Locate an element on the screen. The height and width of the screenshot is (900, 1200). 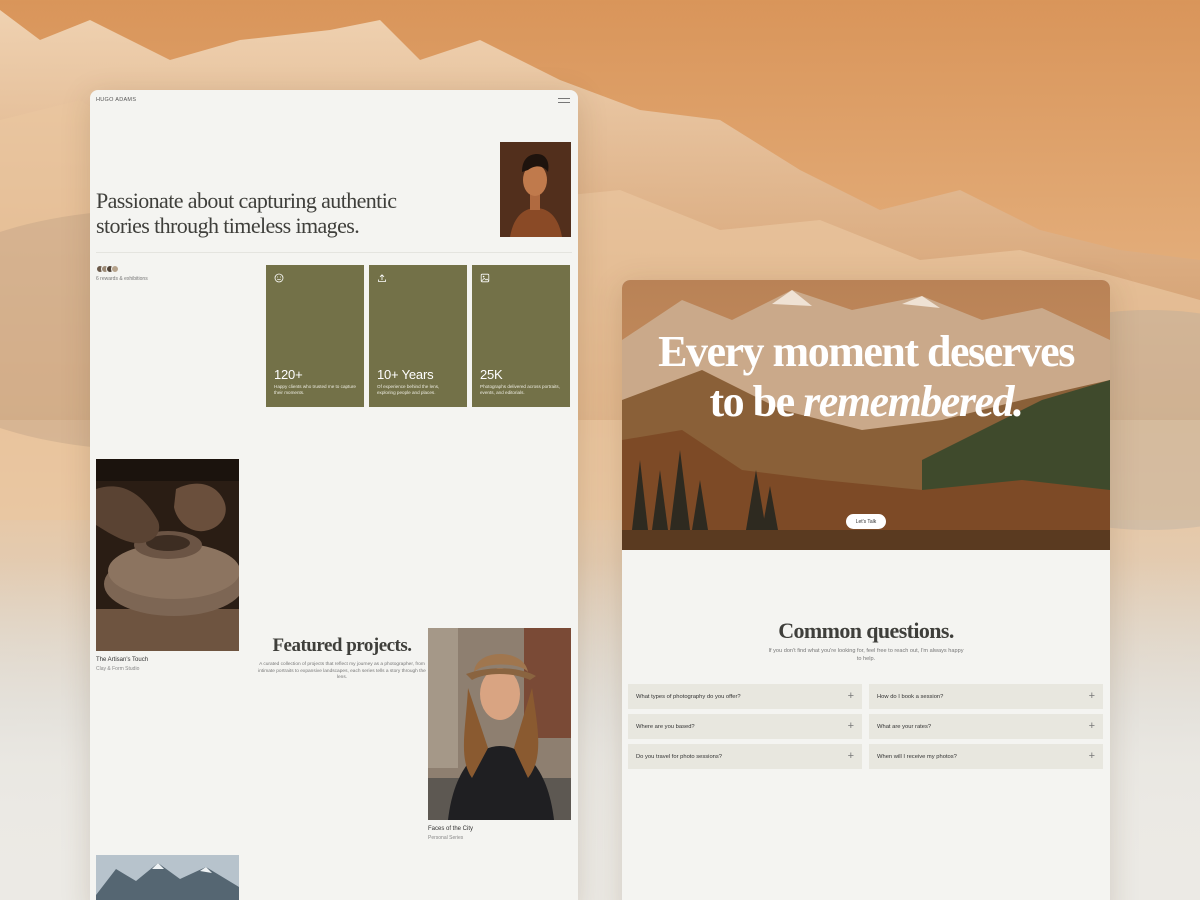
lets-talk-button: Let's Talk is located at coordinates (866, 521).